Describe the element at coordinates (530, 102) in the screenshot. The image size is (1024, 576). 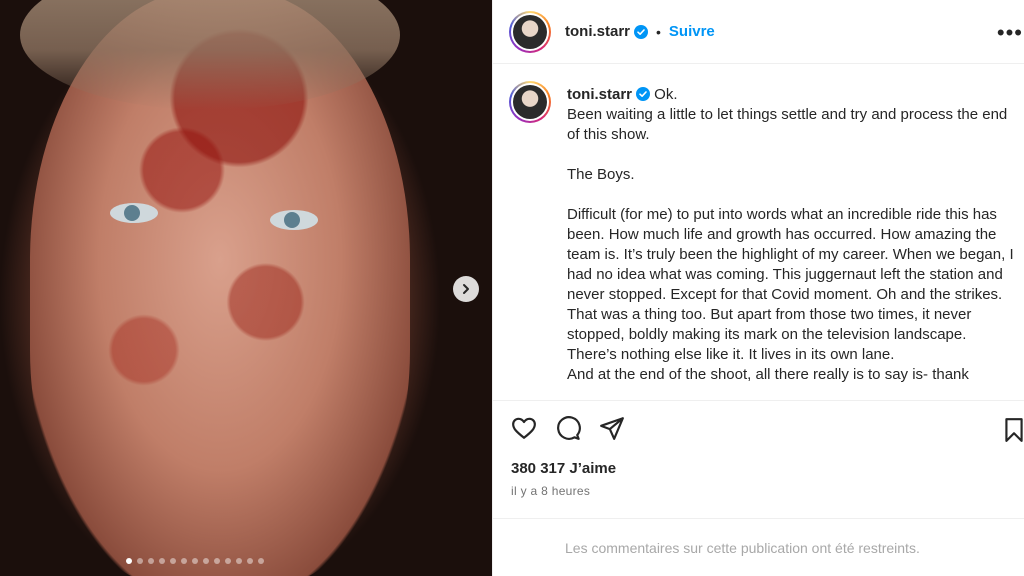
I see `caption-avatar` at that location.